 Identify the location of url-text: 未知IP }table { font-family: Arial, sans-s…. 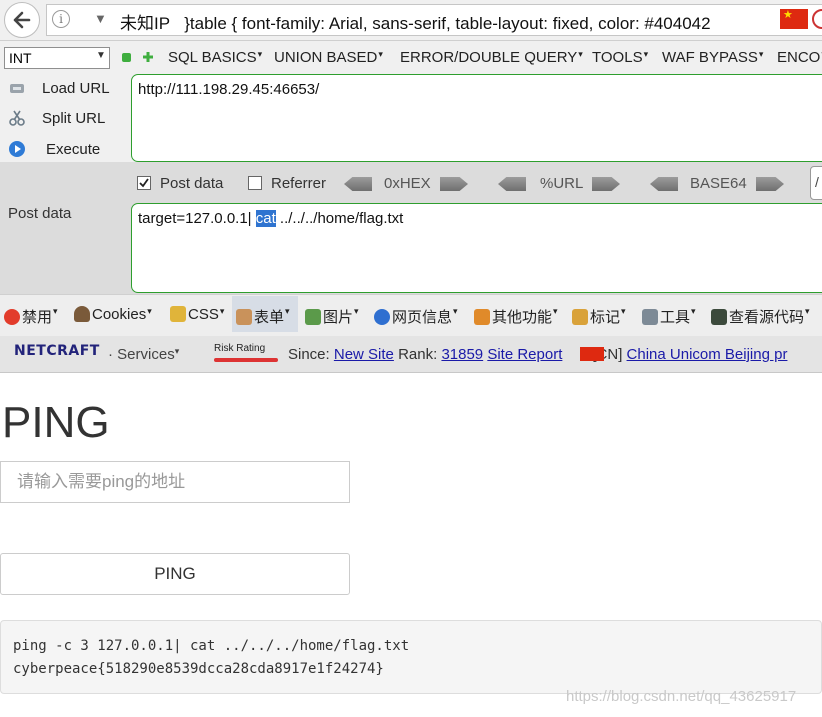
(415, 21).